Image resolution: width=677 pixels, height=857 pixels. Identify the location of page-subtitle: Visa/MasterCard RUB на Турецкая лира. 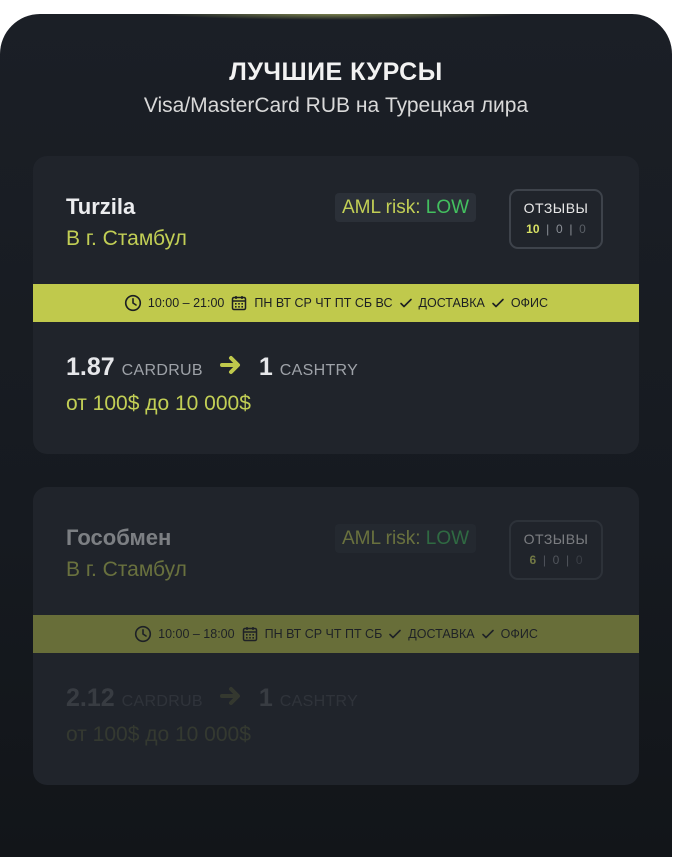
(336, 105).